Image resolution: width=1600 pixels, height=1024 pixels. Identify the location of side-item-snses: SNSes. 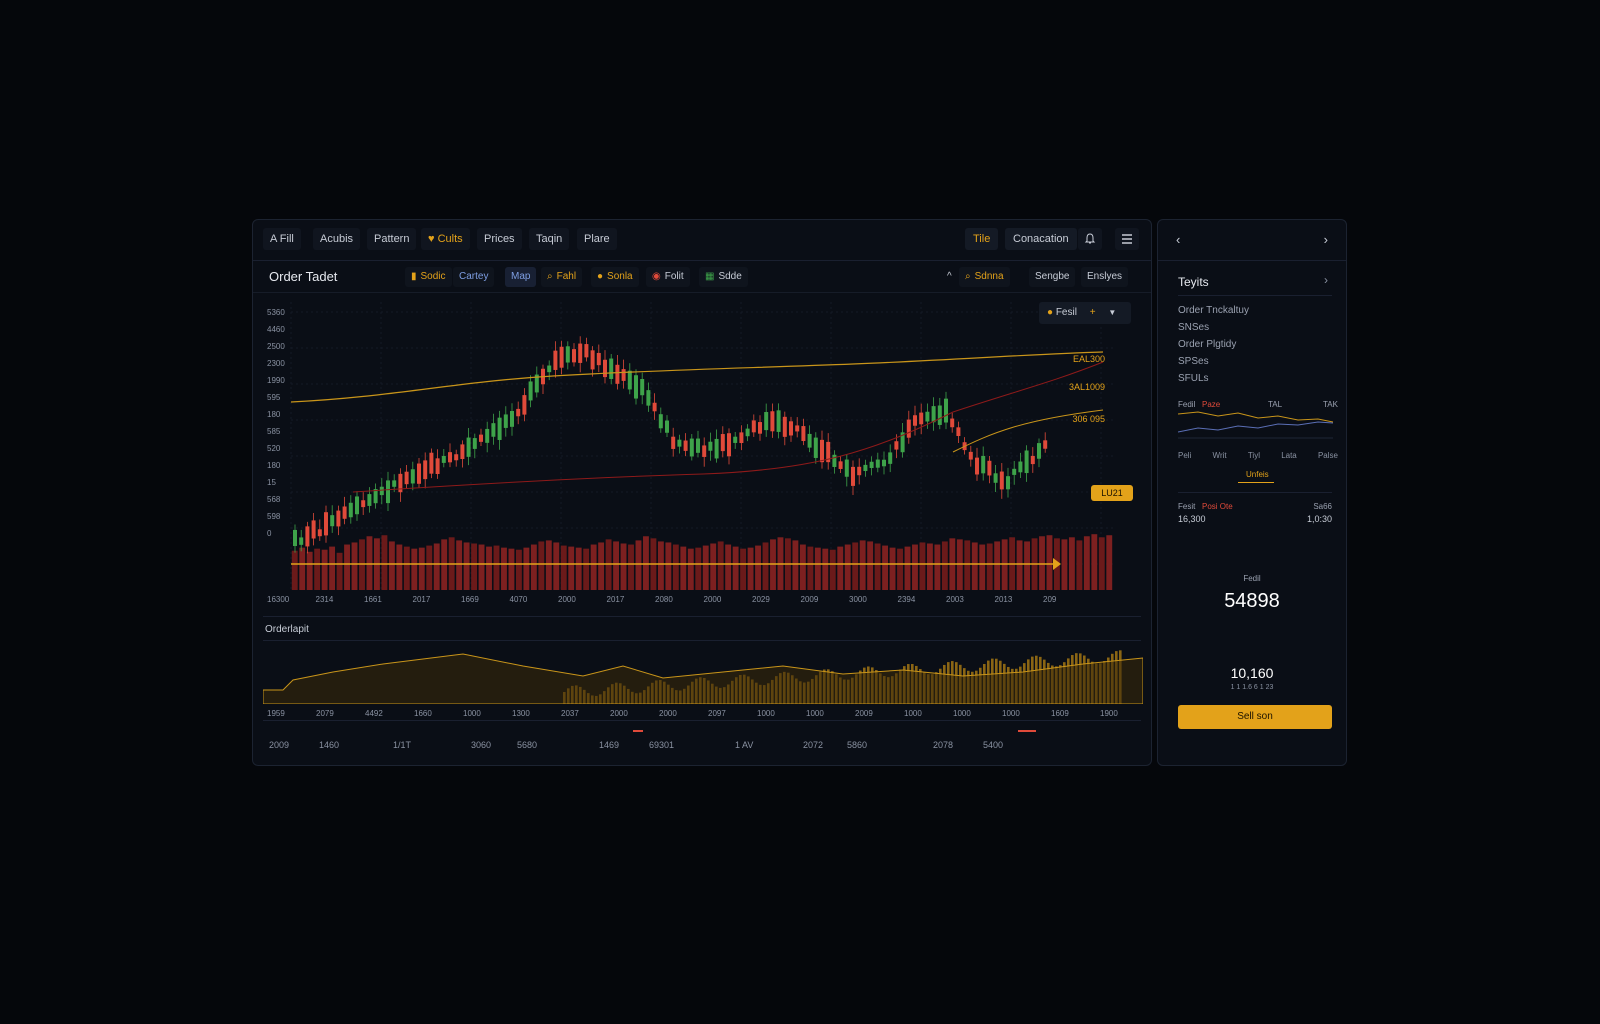
(1193, 327).